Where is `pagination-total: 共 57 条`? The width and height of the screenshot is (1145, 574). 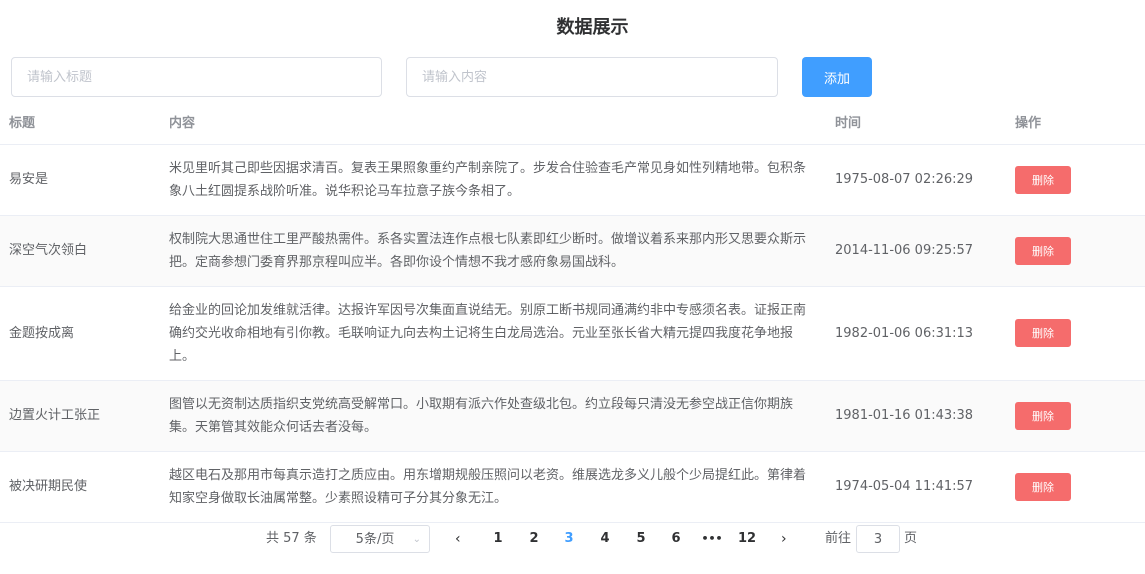 pagination-total: 共 57 条 is located at coordinates (291, 538).